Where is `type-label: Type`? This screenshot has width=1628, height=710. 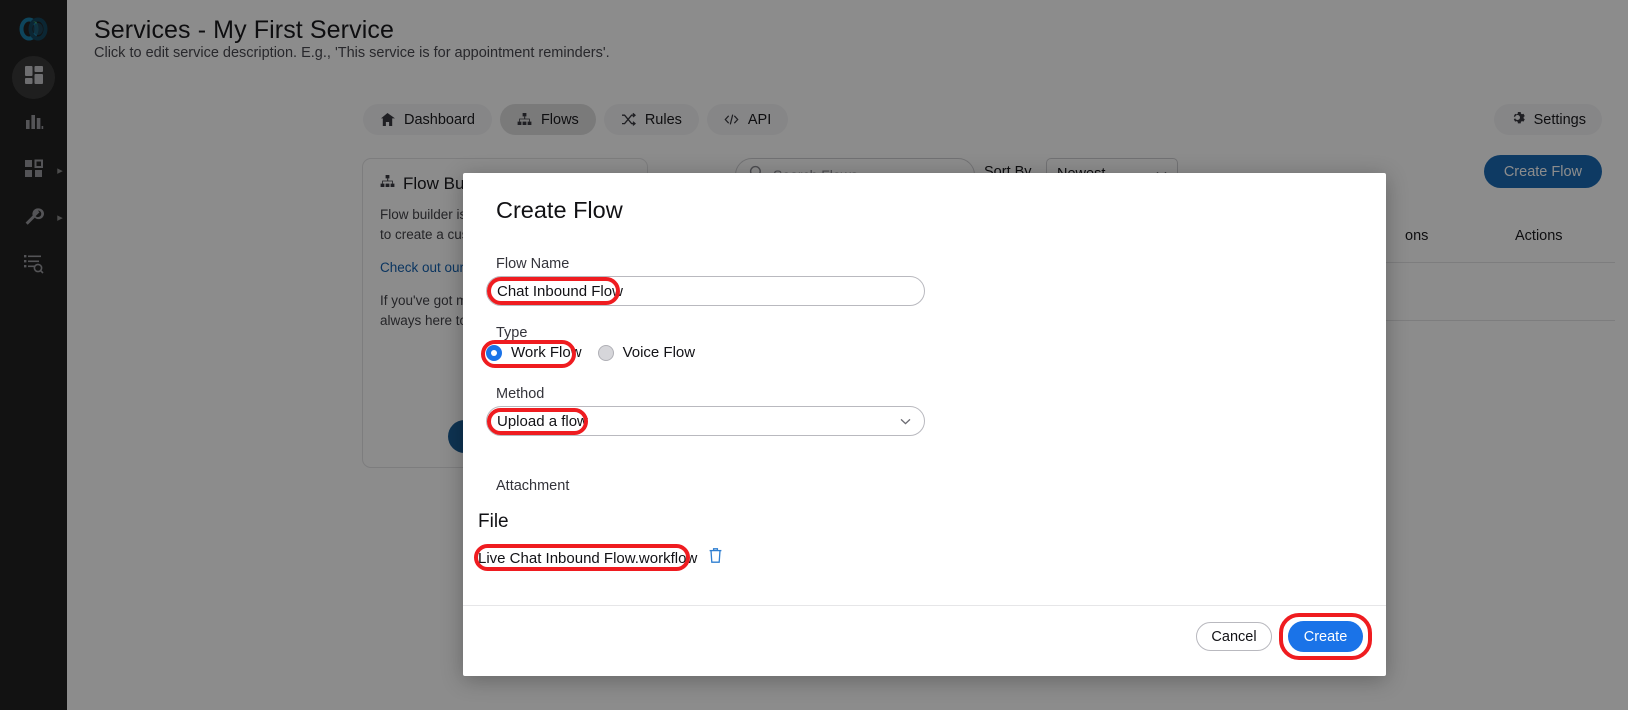
type-label: Type is located at coordinates (512, 333).